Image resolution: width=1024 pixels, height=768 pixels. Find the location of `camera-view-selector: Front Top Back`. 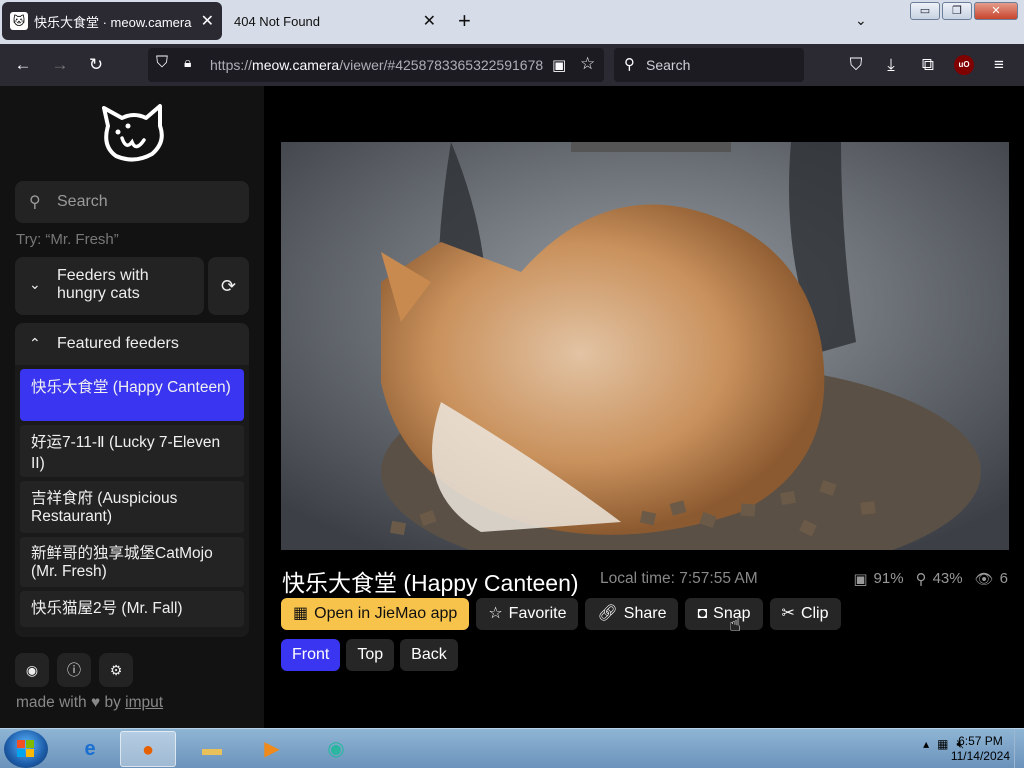

camera-view-selector: Front Top Back is located at coordinates (369, 655).